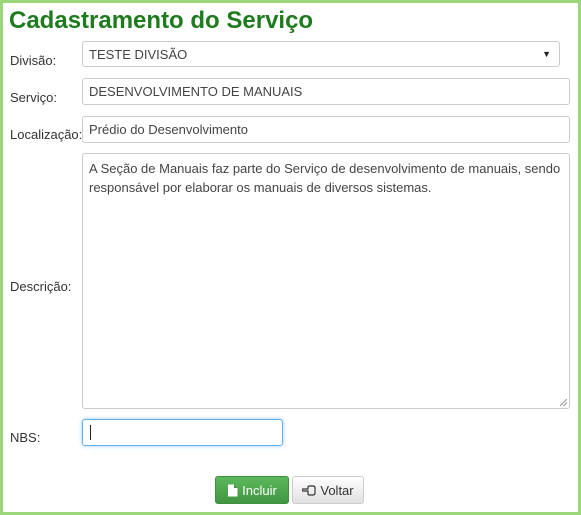  Describe the element at coordinates (546, 54) in the screenshot. I see `chevron-down-icon: ▼` at that location.